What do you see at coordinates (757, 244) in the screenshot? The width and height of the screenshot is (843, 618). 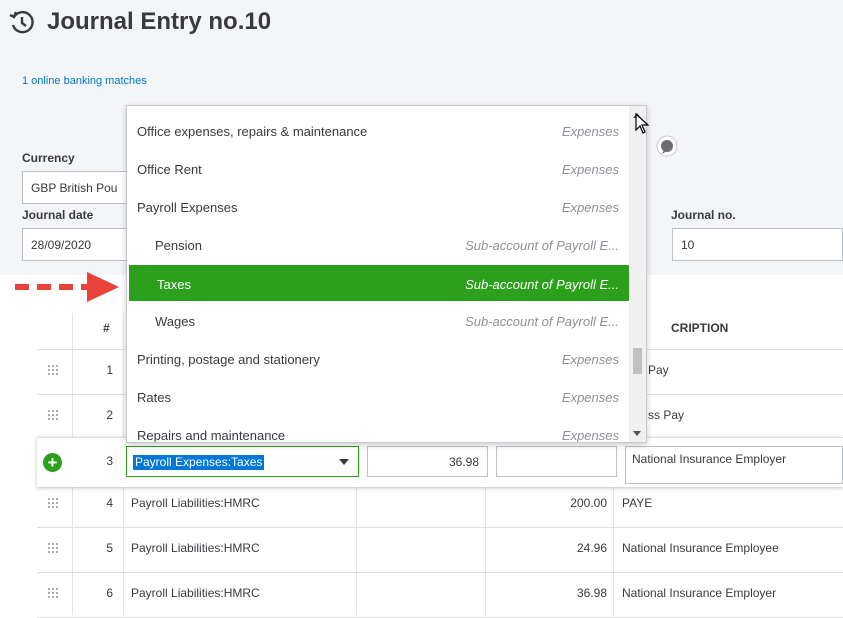 I see `journal-no-input: 10` at bounding box center [757, 244].